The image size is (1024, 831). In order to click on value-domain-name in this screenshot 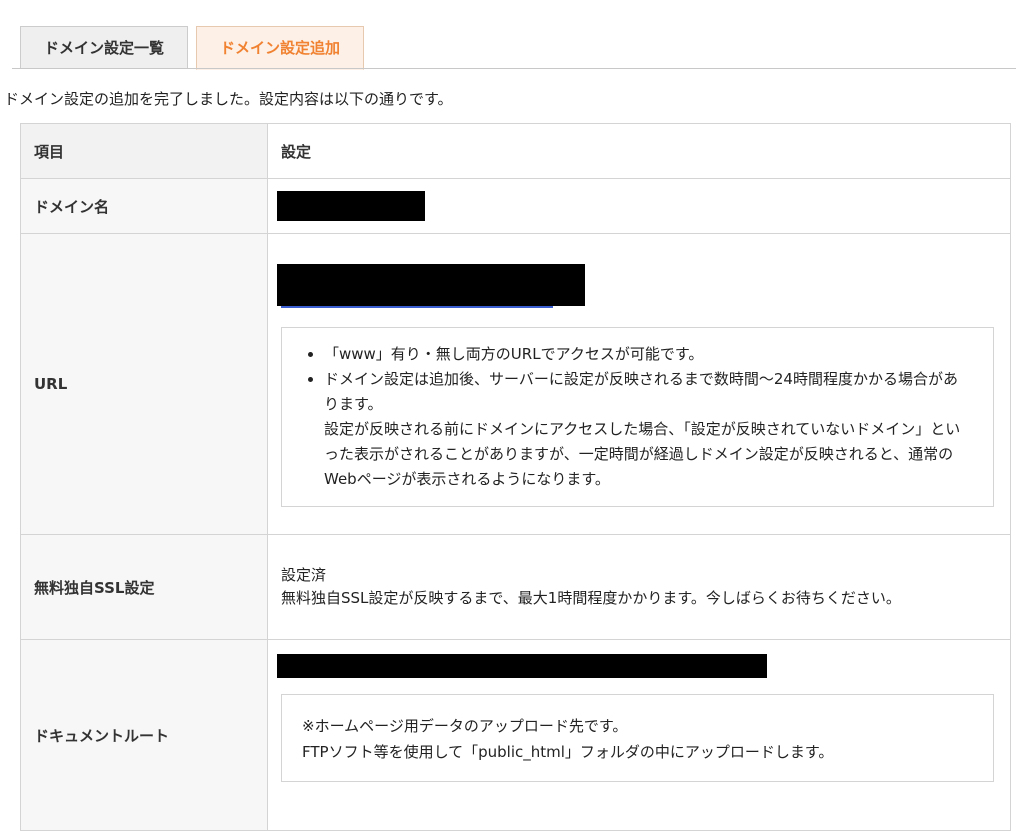, I will do `click(639, 206)`.